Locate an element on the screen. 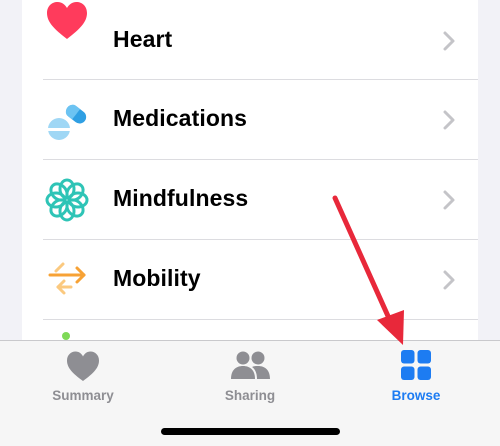 The width and height of the screenshot is (500, 446). category-label-medications: Medications is located at coordinates (180, 118).